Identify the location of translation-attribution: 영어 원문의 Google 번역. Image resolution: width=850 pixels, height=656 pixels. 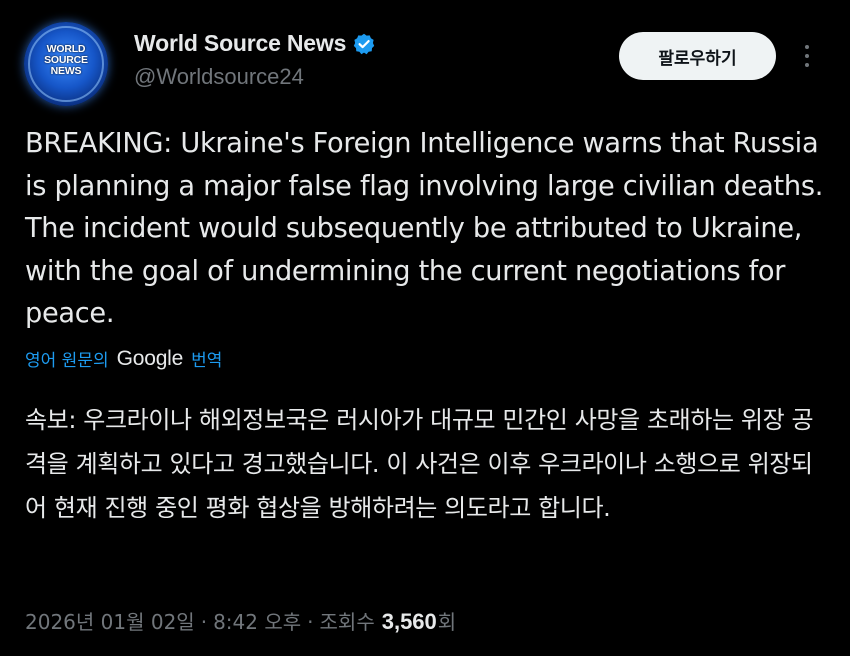
(123, 359).